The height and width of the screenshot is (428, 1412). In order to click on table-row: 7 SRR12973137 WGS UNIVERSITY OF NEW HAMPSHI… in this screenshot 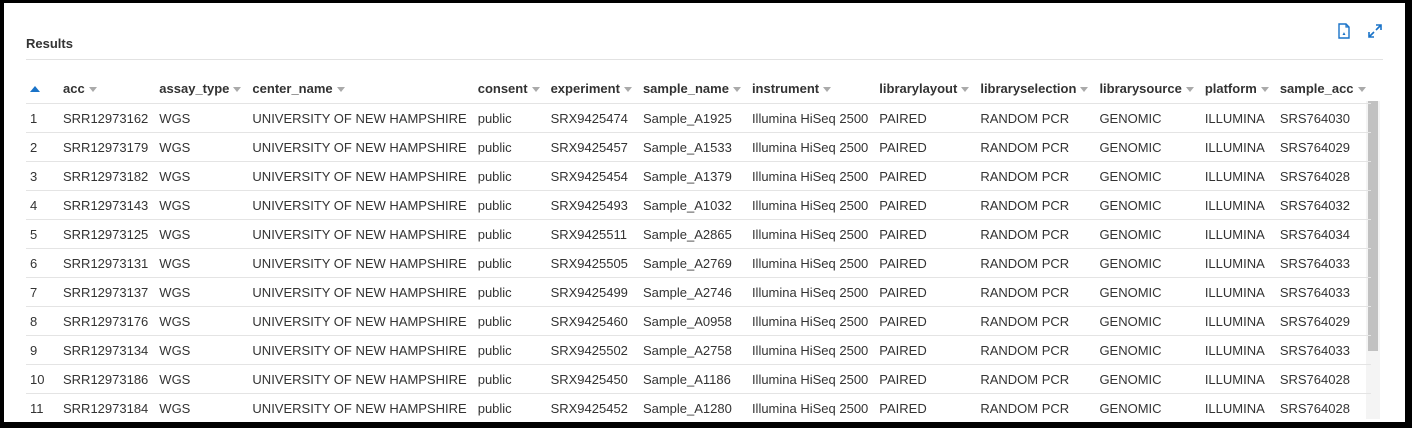, I will do `click(698, 292)`.